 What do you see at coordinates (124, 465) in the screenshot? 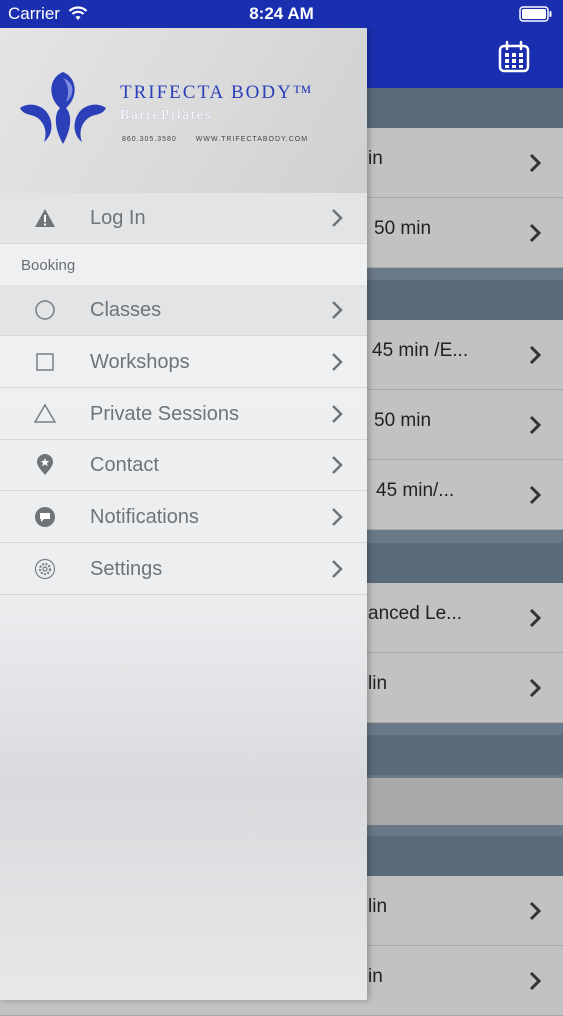
I see `menu-item-label: Contact` at bounding box center [124, 465].